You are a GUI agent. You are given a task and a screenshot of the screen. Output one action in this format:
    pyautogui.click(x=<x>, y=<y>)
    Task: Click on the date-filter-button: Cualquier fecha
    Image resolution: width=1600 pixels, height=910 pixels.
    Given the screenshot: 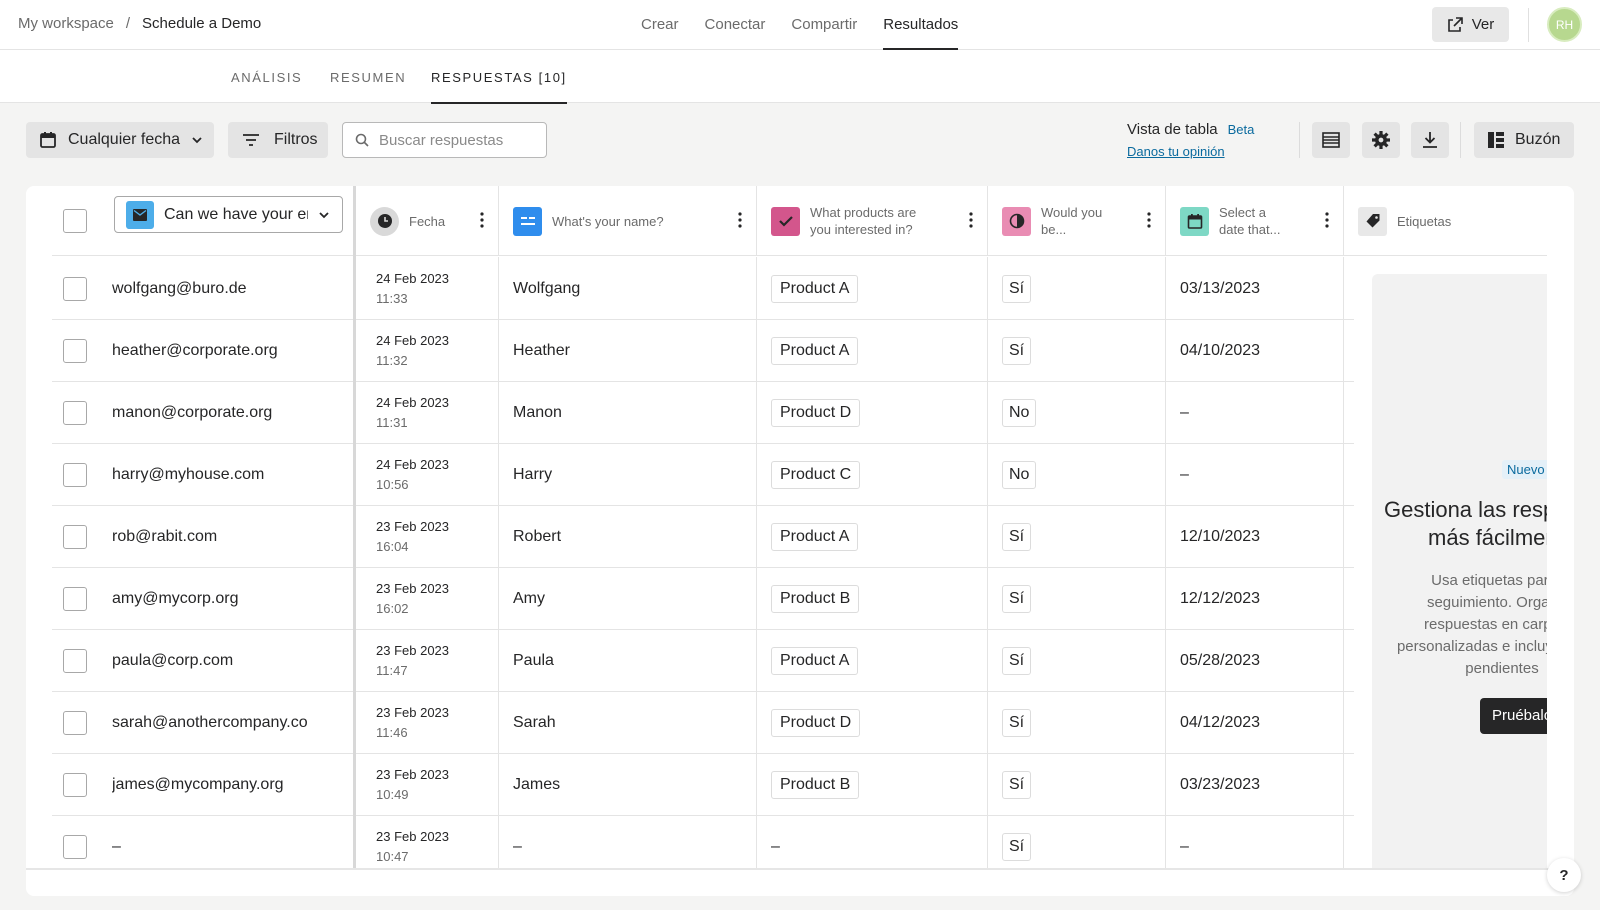 What is the action you would take?
    pyautogui.click(x=120, y=140)
    